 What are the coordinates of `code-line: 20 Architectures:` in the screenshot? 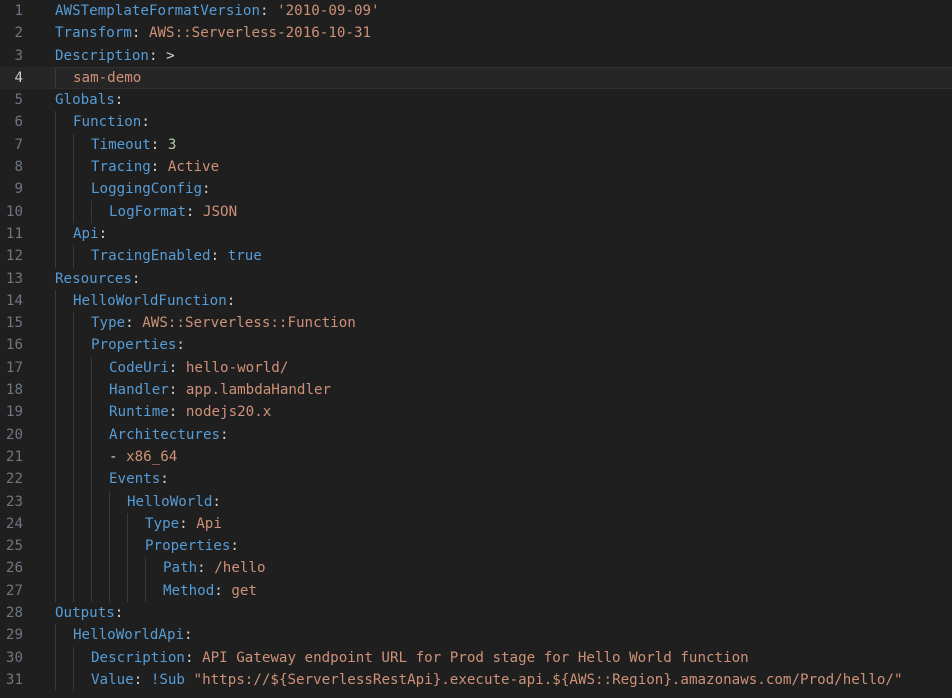 It's located at (476, 434).